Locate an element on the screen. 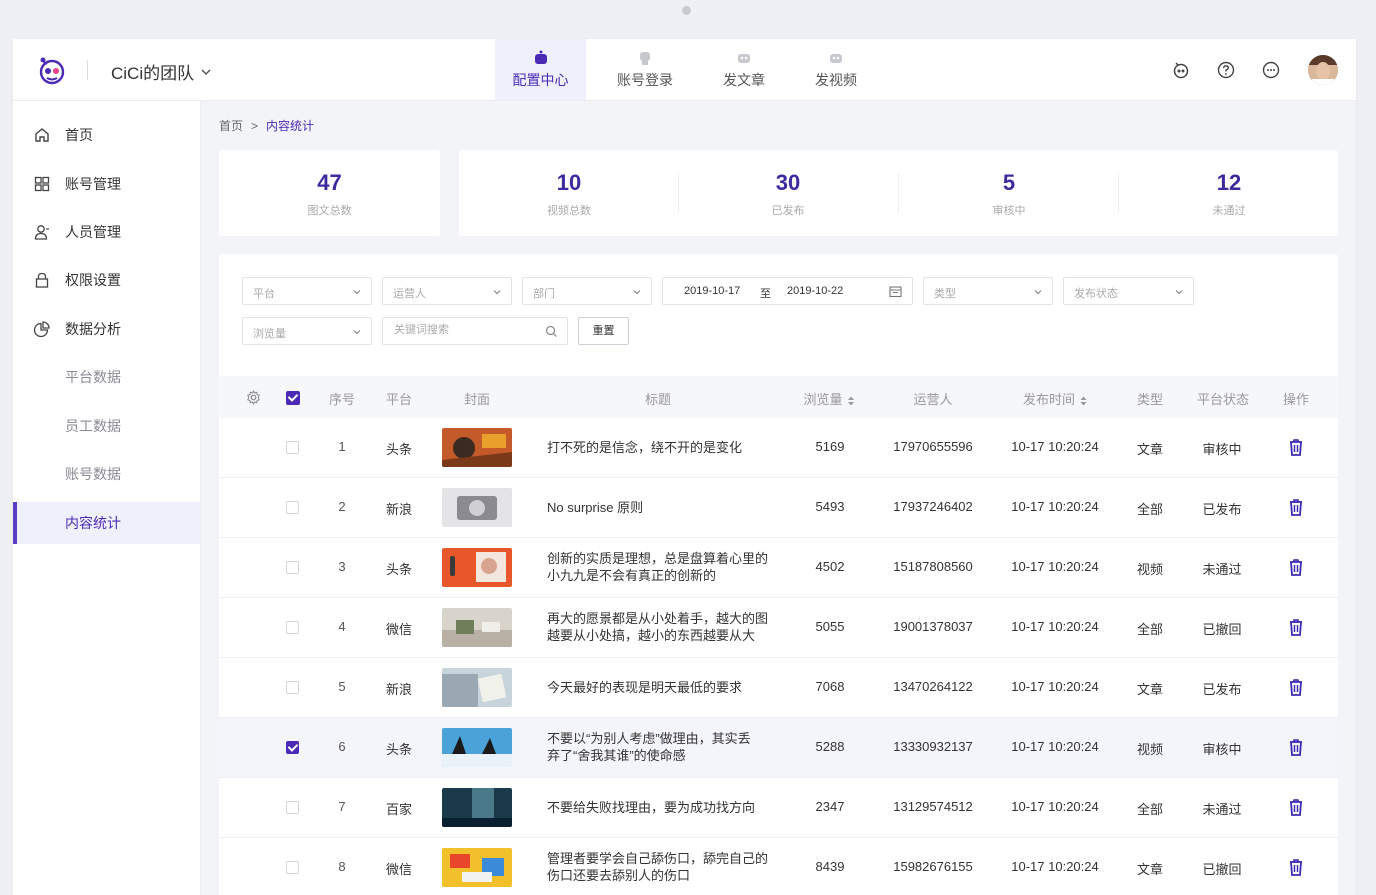 This screenshot has width=1376, height=895. breadcrumb-home: 首页 is located at coordinates (231, 125).